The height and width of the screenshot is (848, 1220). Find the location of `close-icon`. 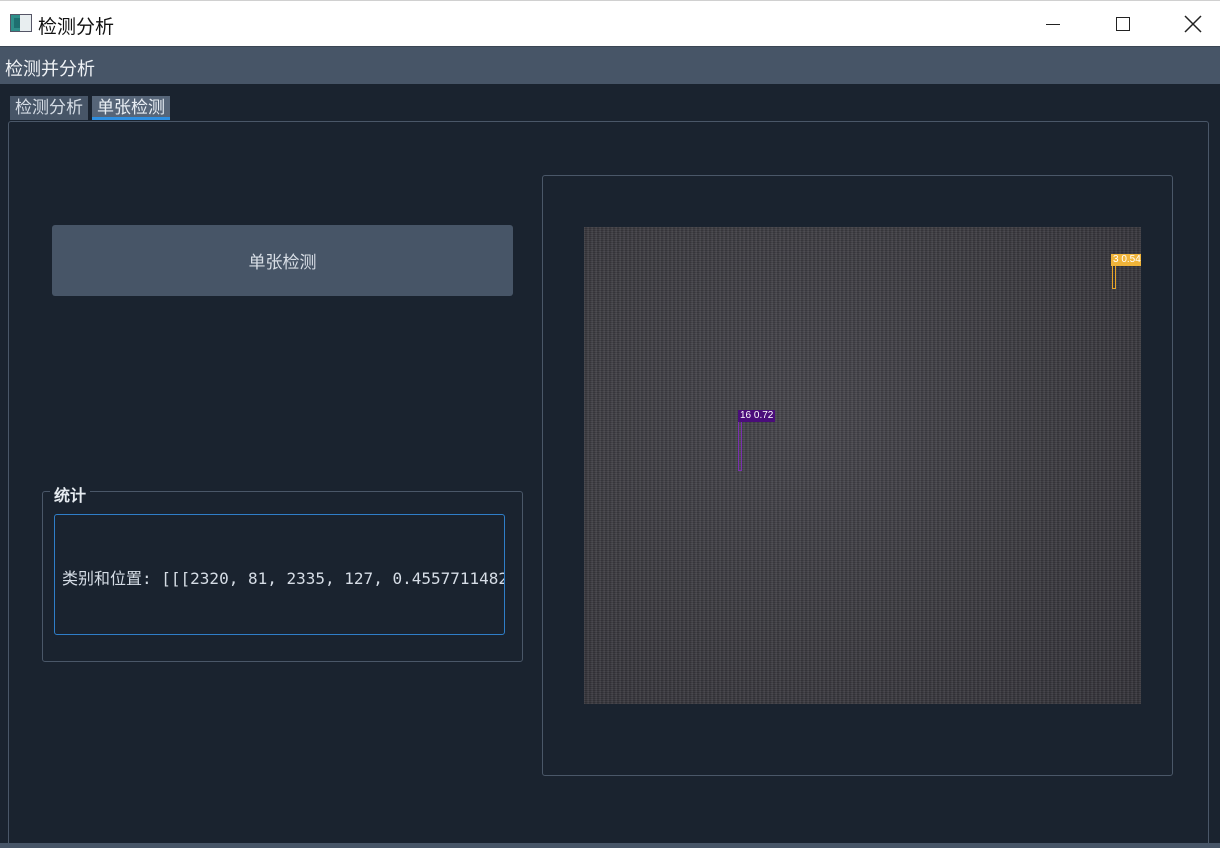

close-icon is located at coordinates (1193, 24).